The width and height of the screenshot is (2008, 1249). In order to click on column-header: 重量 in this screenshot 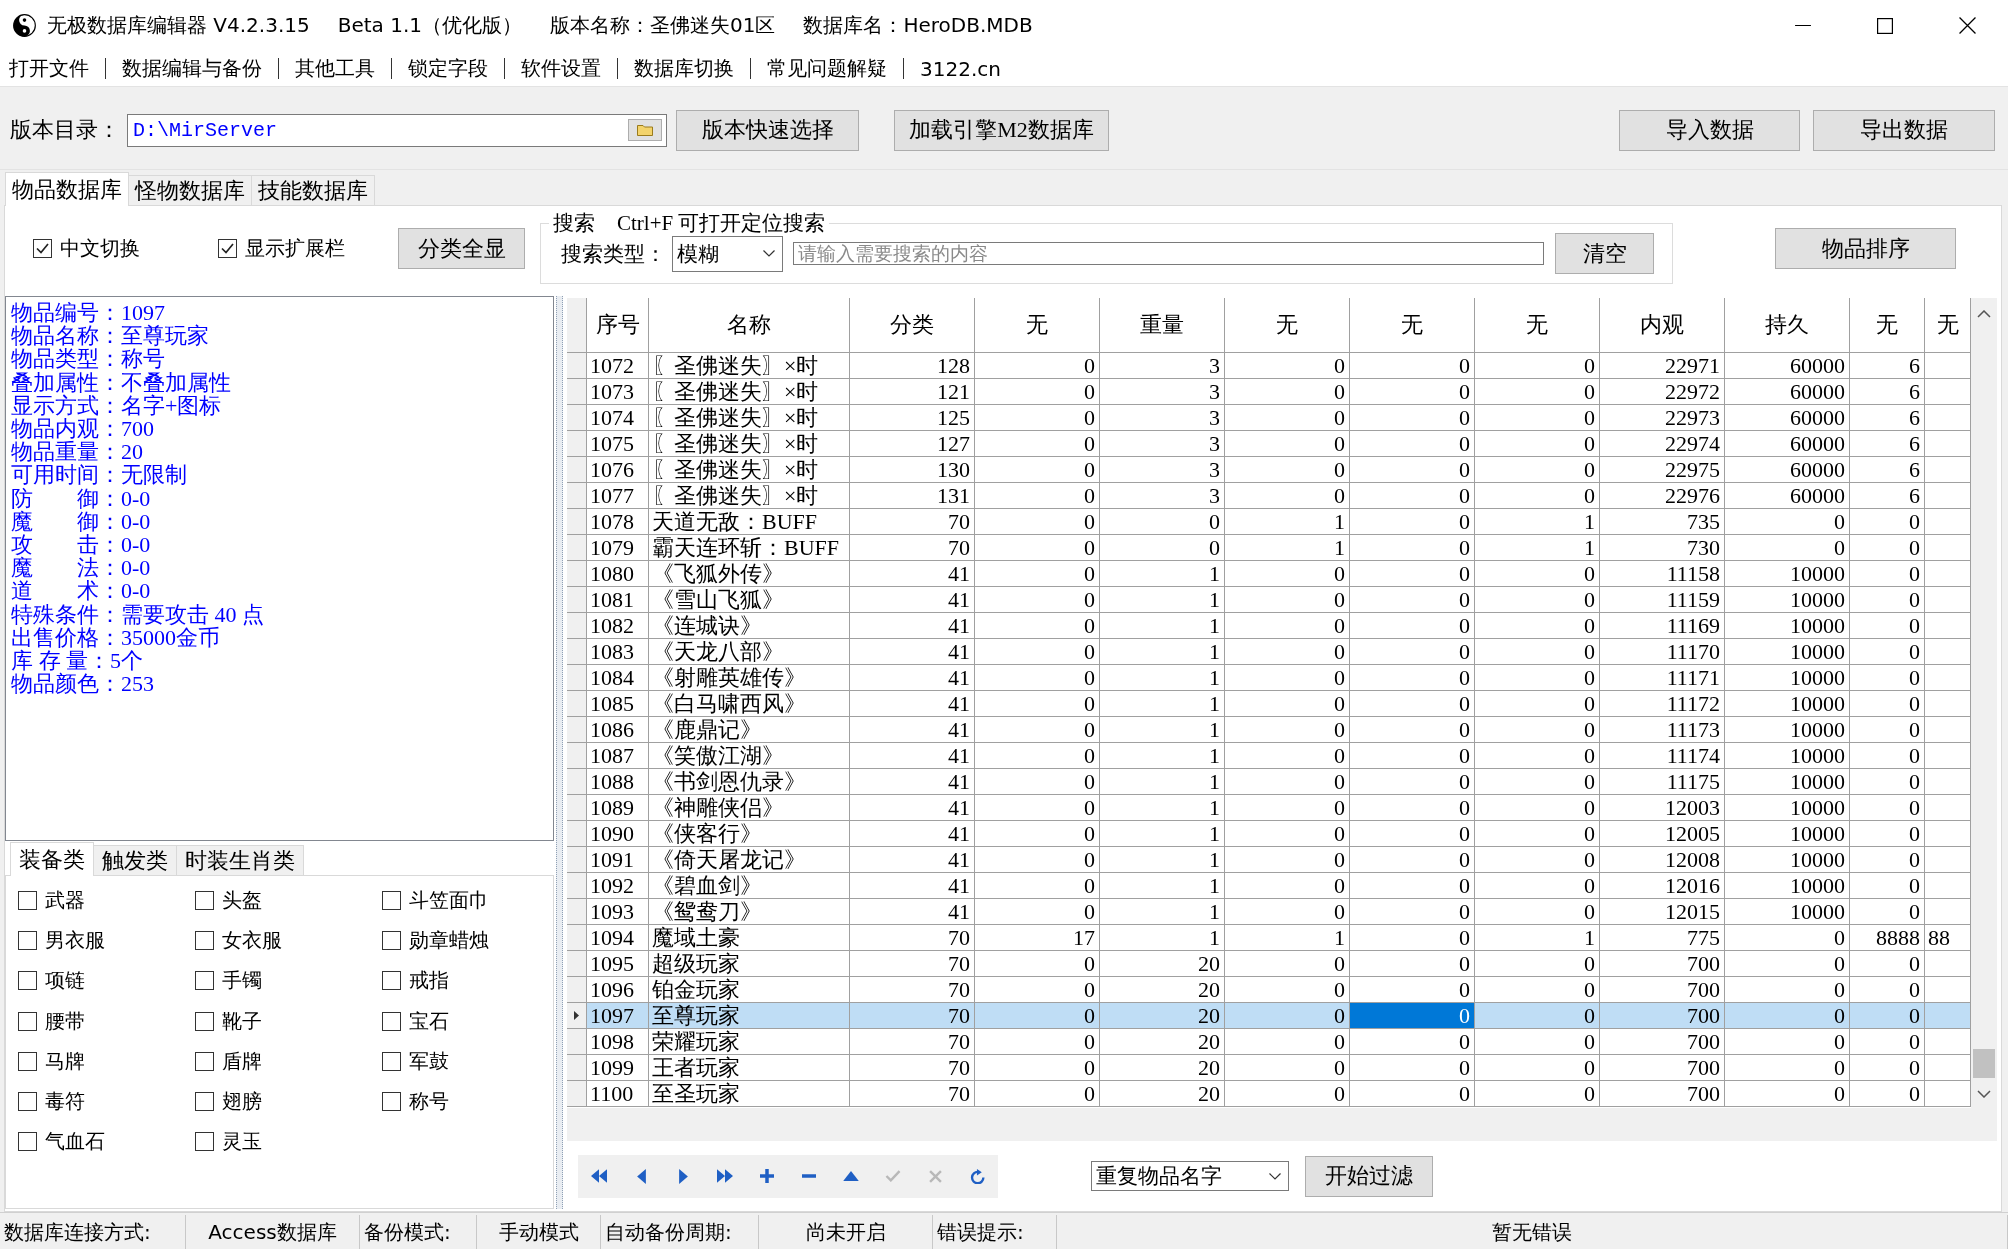, I will do `click(1162, 325)`.